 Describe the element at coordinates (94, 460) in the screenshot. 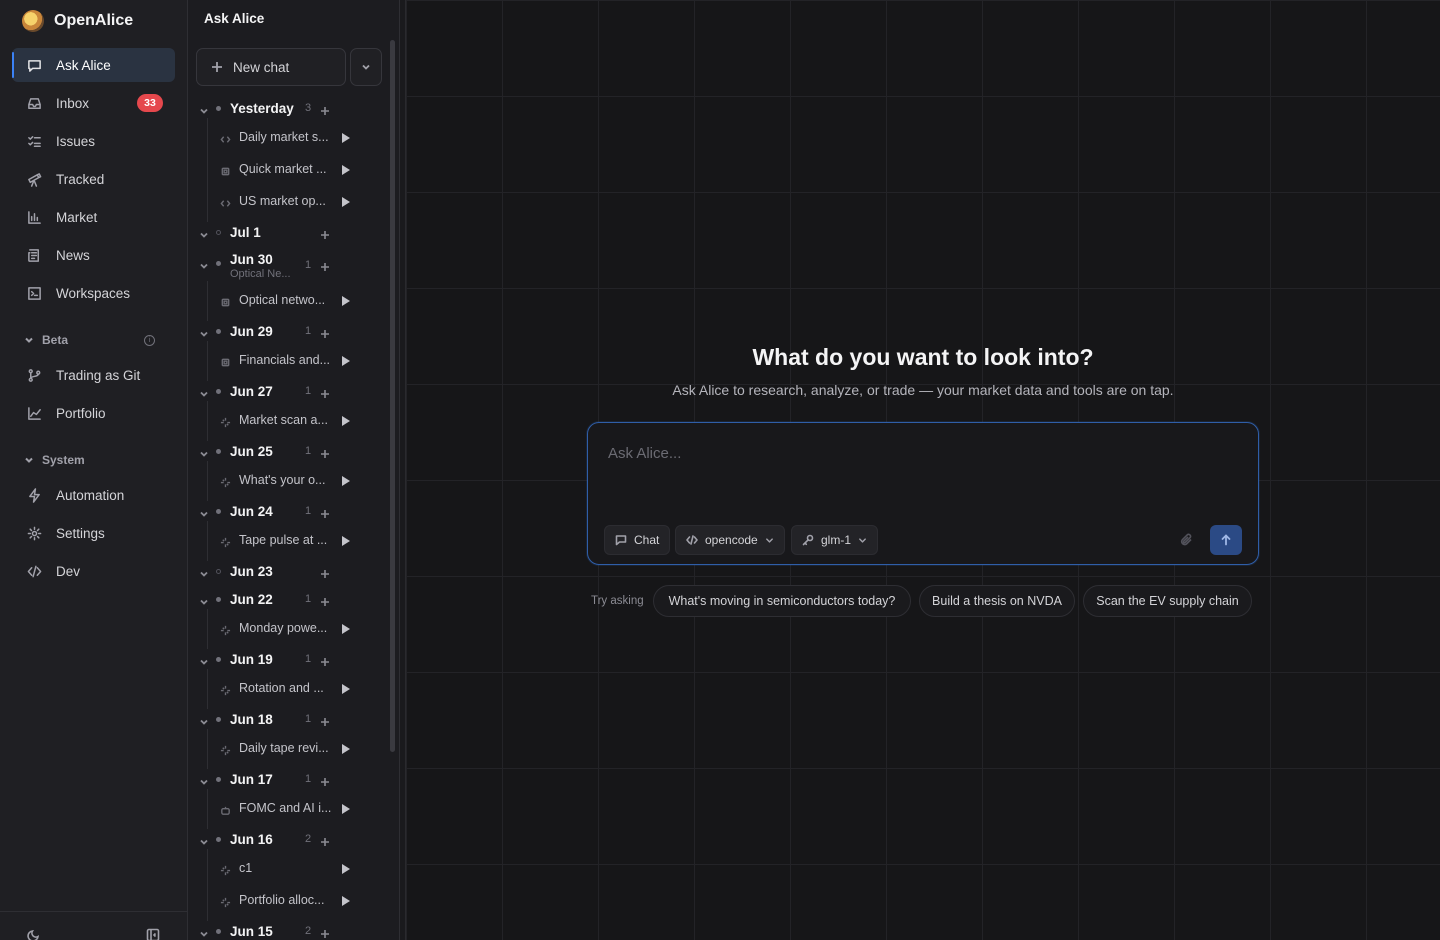

I see `section-system: System` at that location.